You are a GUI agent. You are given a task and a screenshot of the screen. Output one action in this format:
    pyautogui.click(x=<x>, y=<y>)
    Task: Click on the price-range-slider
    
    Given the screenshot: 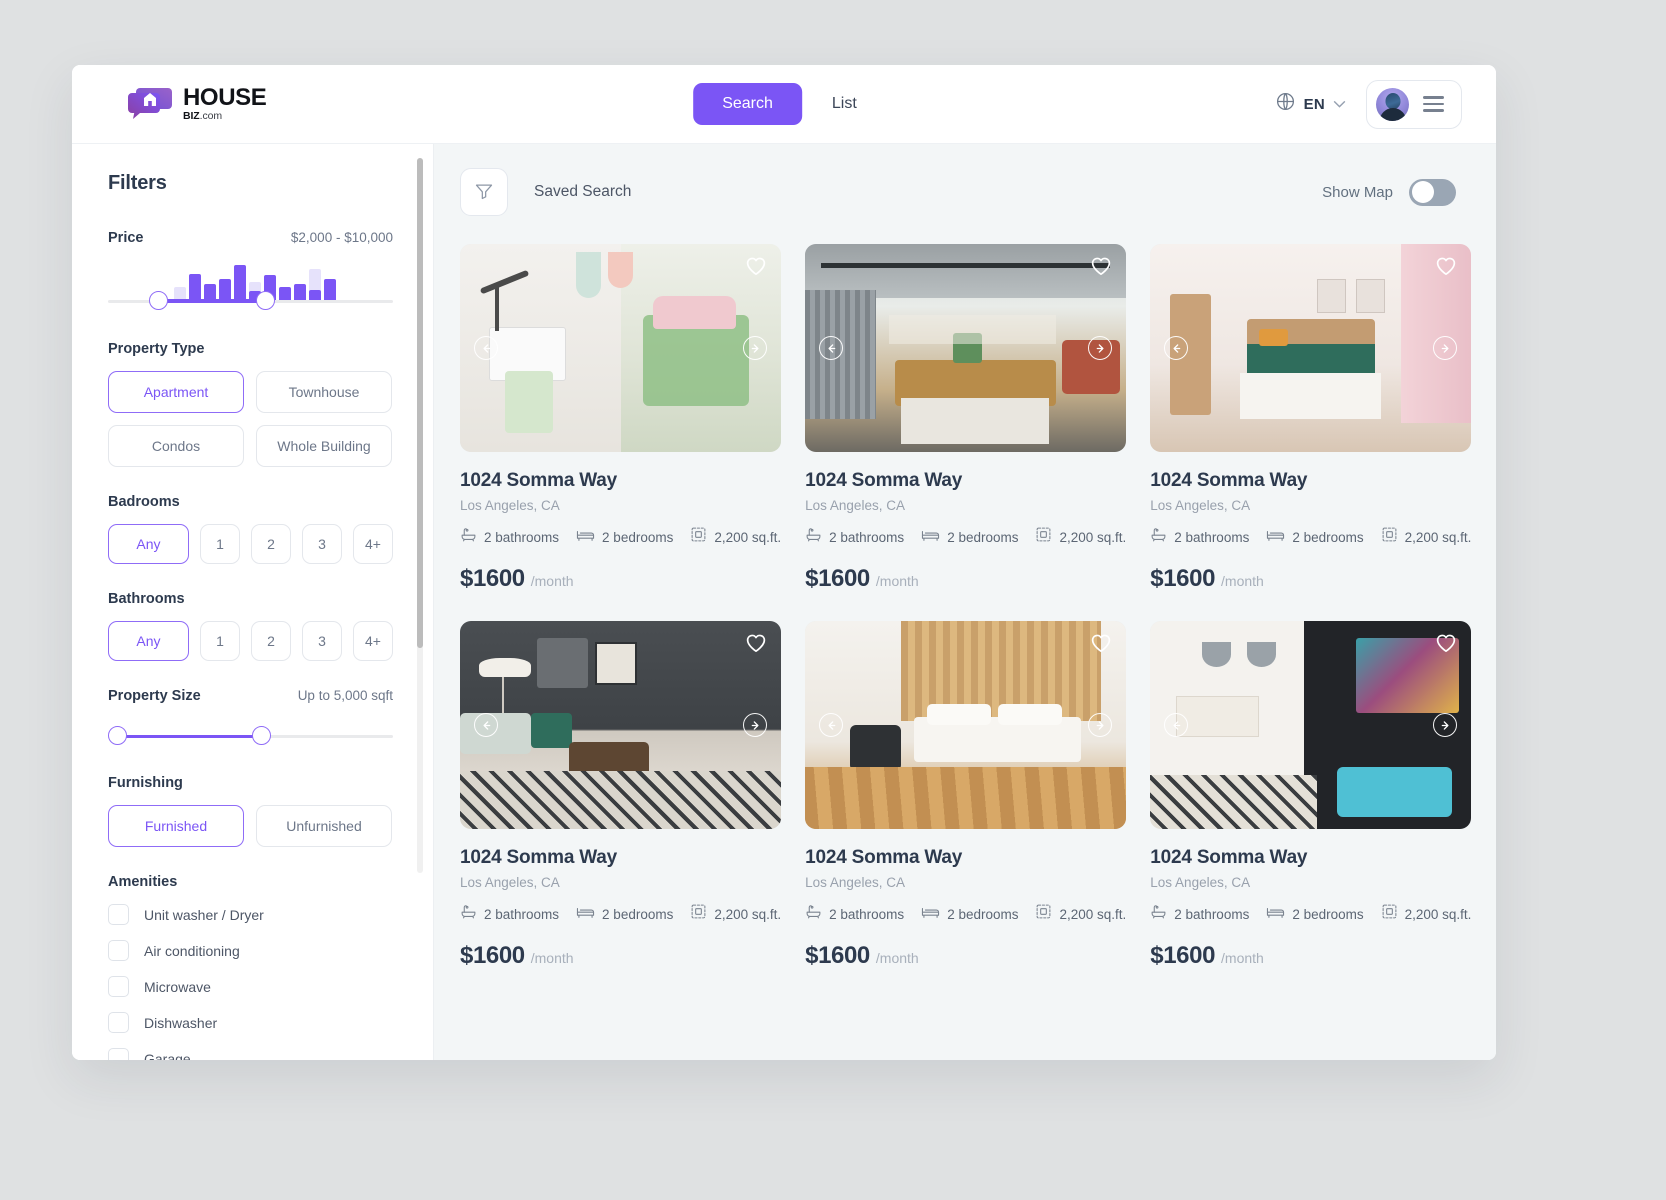 What is the action you would take?
    pyautogui.click(x=250, y=287)
    